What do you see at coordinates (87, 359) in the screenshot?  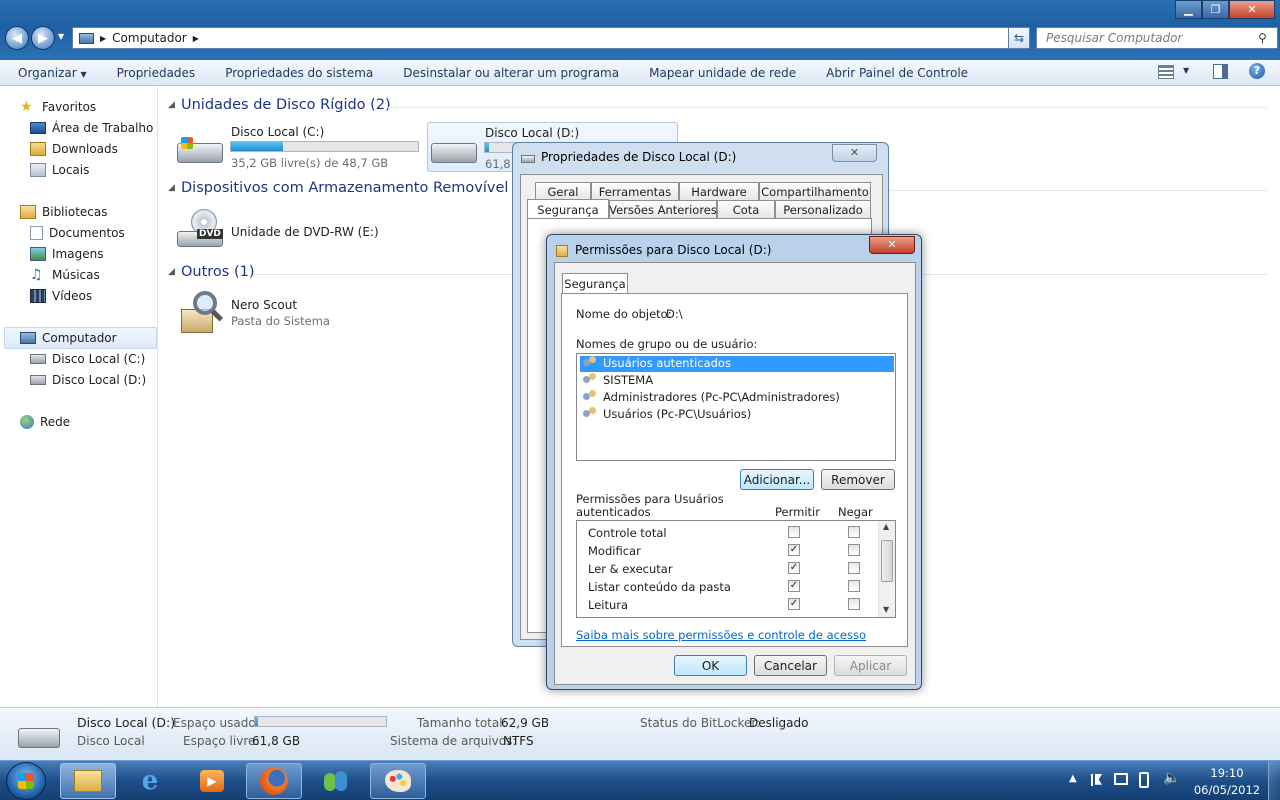 I see `nav-drive-c: Disco Local (C:)` at bounding box center [87, 359].